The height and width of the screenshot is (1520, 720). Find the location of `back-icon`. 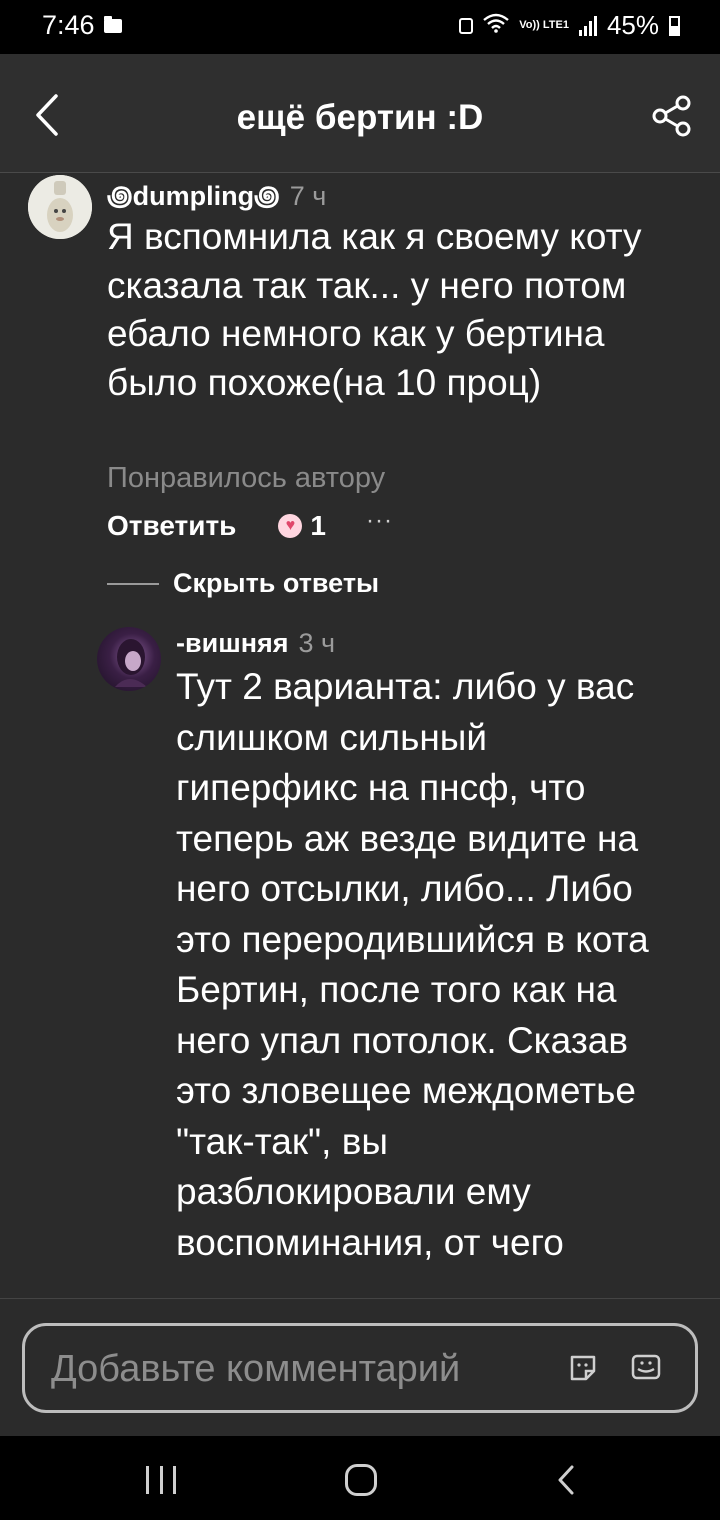

back-icon is located at coordinates (566, 1480).